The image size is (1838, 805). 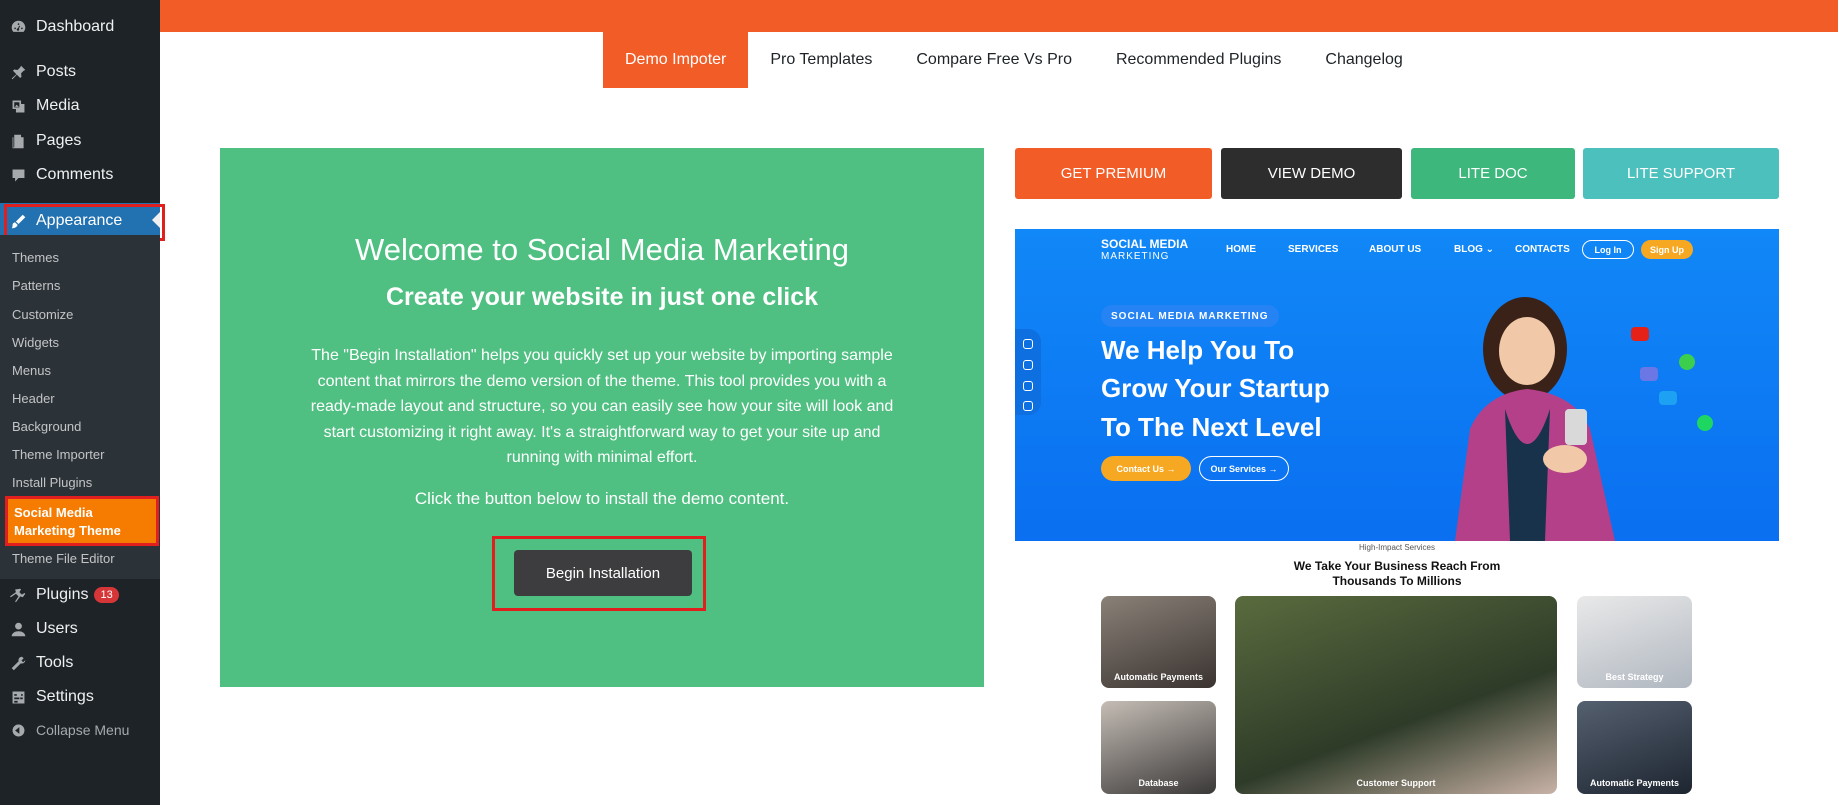 What do you see at coordinates (80, 629) in the screenshot?
I see `menu-users: Users` at bounding box center [80, 629].